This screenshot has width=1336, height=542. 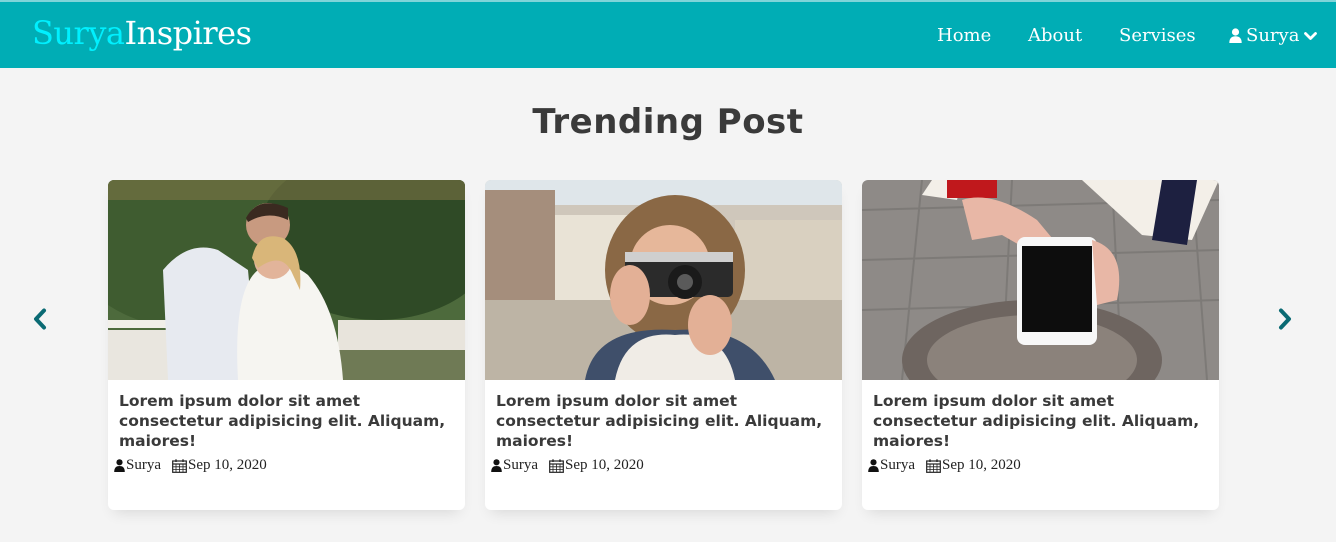 What do you see at coordinates (286, 280) in the screenshot?
I see `couple-photo` at bounding box center [286, 280].